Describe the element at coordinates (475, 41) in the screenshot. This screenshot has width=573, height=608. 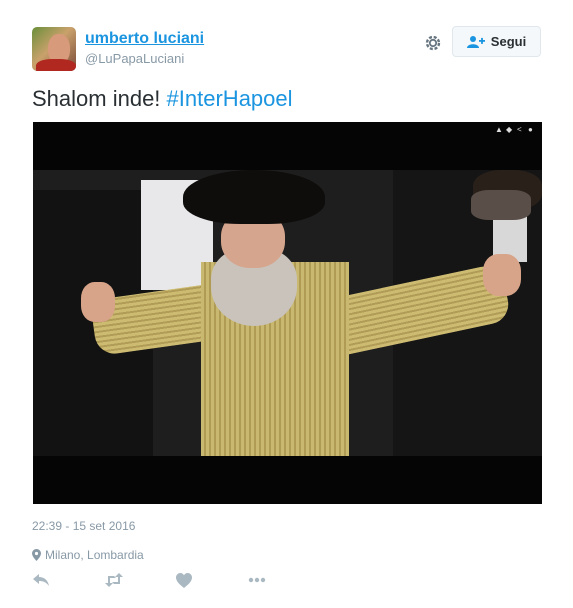
I see `add-user-icon` at that location.